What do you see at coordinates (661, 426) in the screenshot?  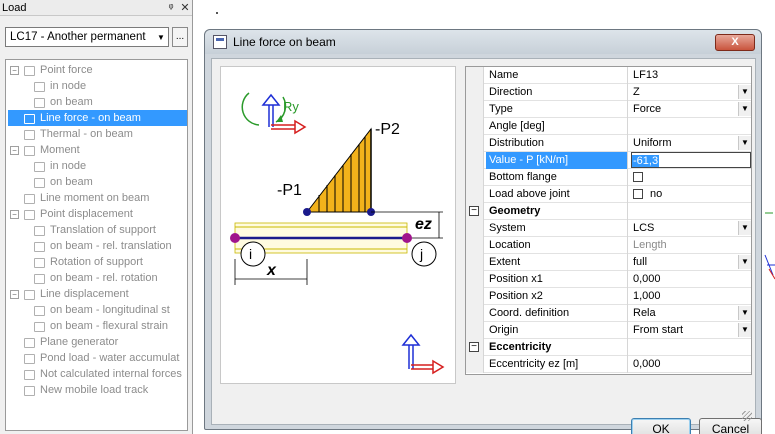 I see `ok-button: OK` at bounding box center [661, 426].